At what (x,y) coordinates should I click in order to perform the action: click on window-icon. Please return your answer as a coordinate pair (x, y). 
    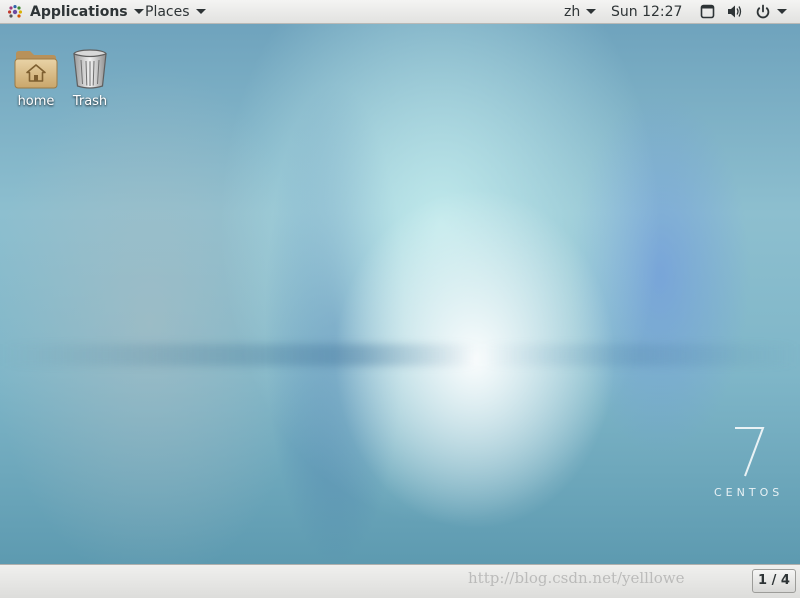
    Looking at the image, I should click on (707, 11).